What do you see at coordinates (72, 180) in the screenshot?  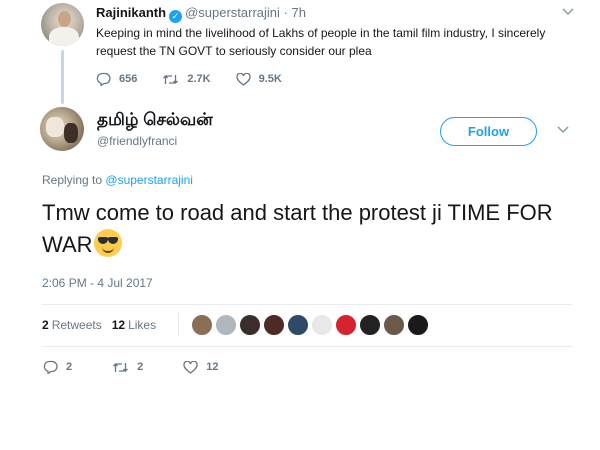 I see `replying-to-prefix: Replying to` at bounding box center [72, 180].